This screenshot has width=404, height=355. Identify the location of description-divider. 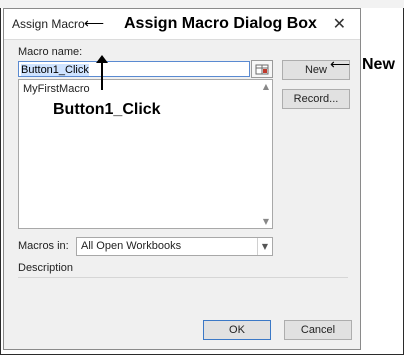
(183, 277).